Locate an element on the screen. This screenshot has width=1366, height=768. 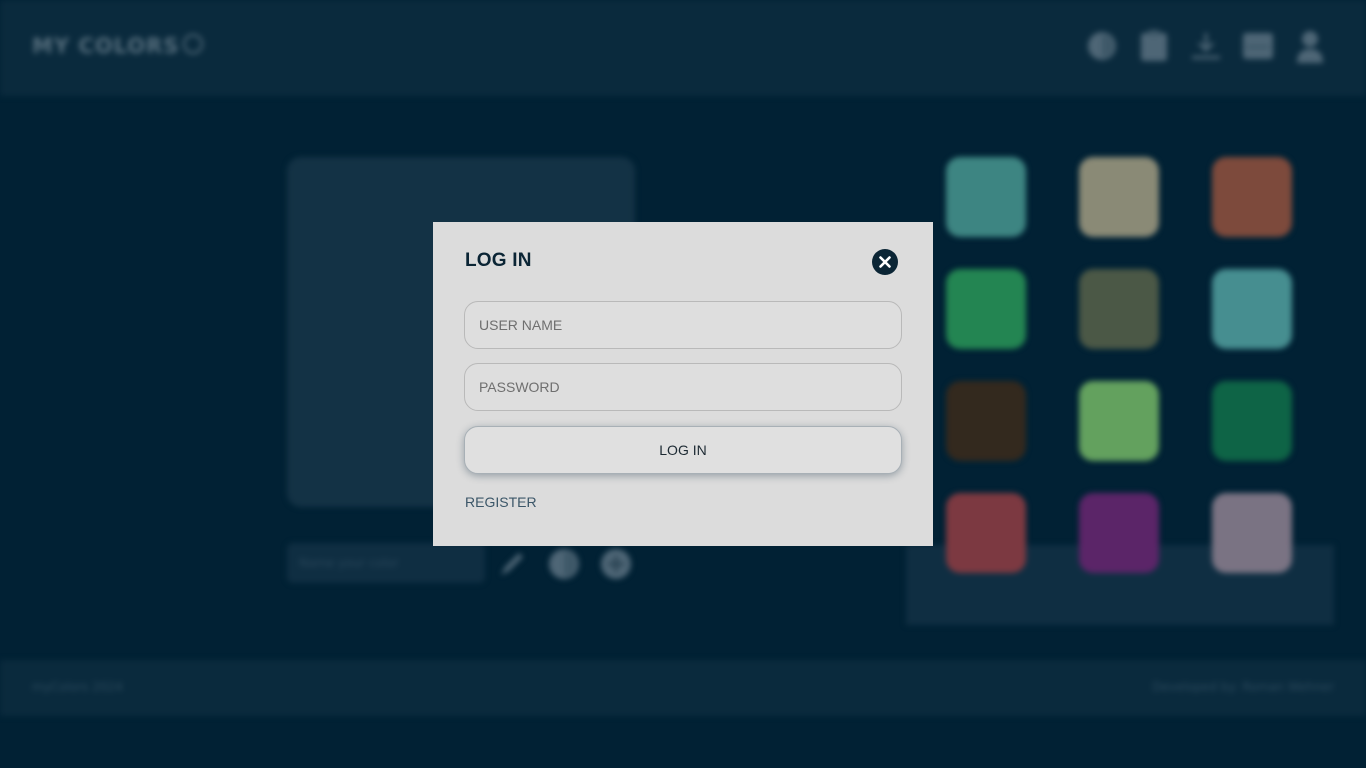
brand-logo: MY COLORS is located at coordinates (118, 46).